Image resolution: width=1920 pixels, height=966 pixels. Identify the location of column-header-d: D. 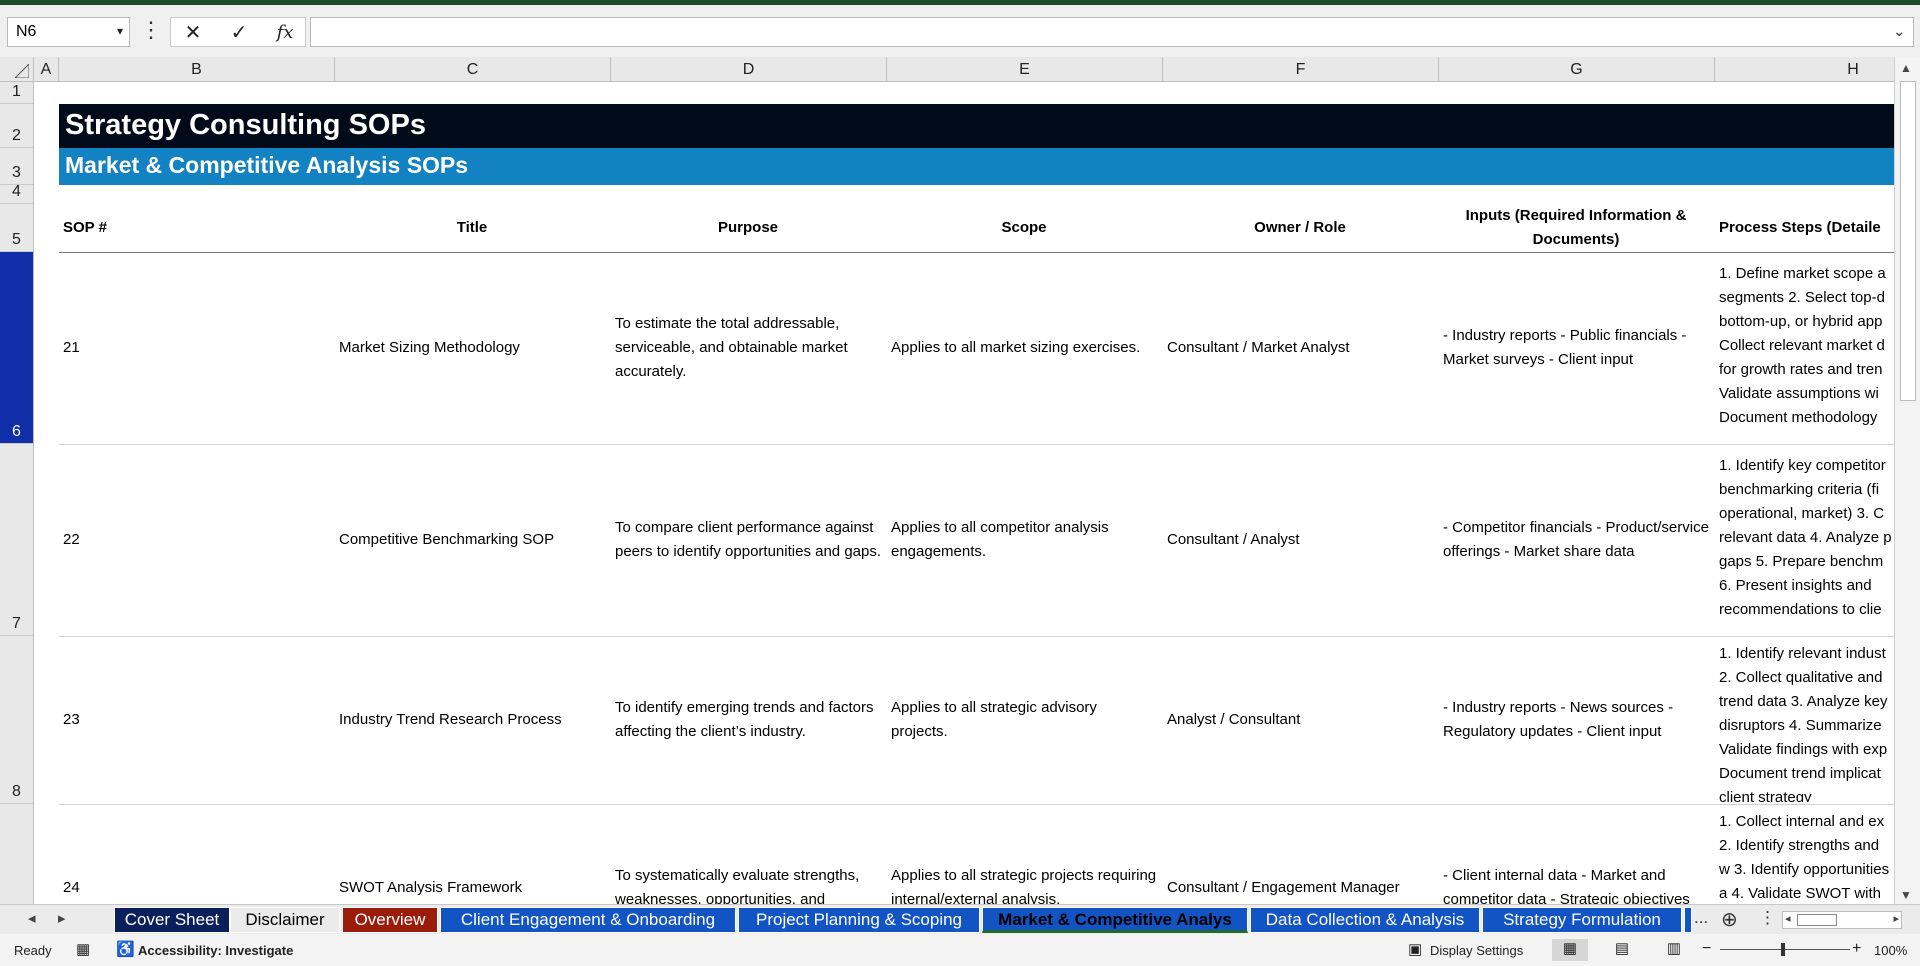
(749, 69).